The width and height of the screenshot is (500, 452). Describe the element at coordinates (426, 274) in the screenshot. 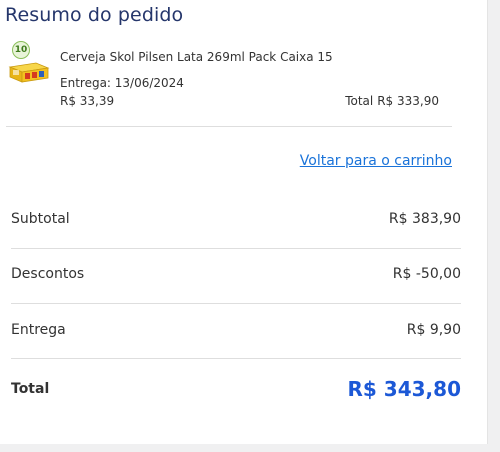

I see `discounts-value: R$ -50,00` at that location.